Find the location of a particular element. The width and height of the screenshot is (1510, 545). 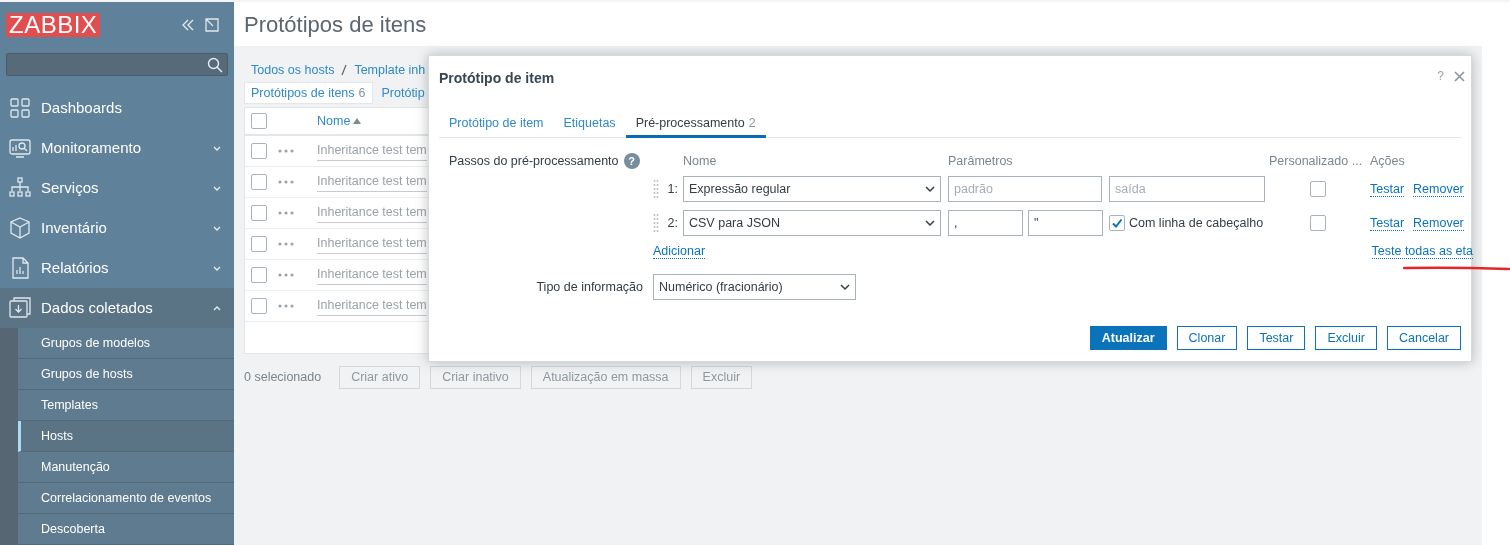

field-label: Tipo de informação is located at coordinates (589, 287).